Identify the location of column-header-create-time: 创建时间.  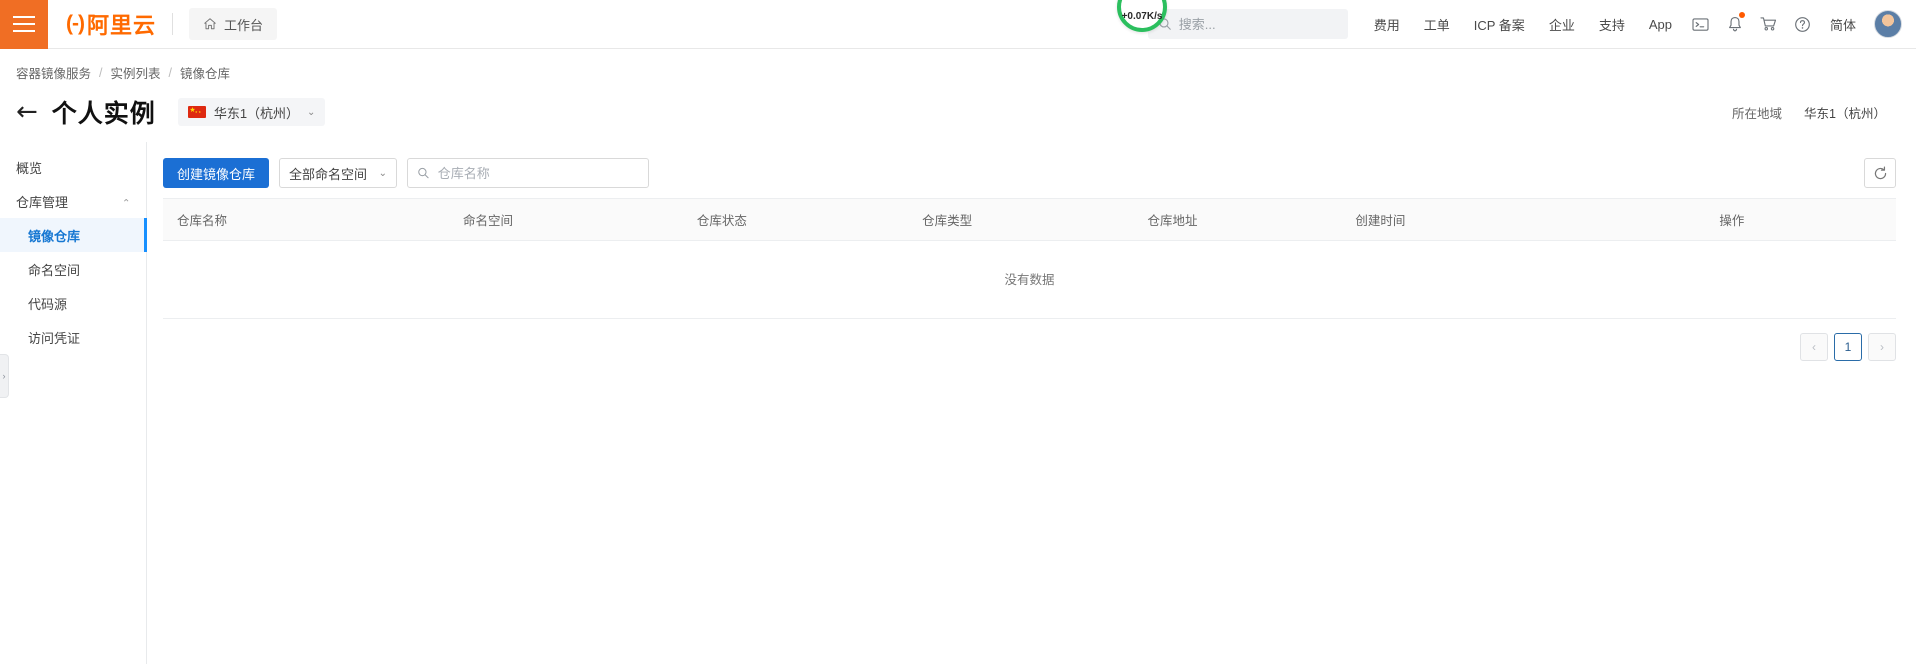
(1523, 219).